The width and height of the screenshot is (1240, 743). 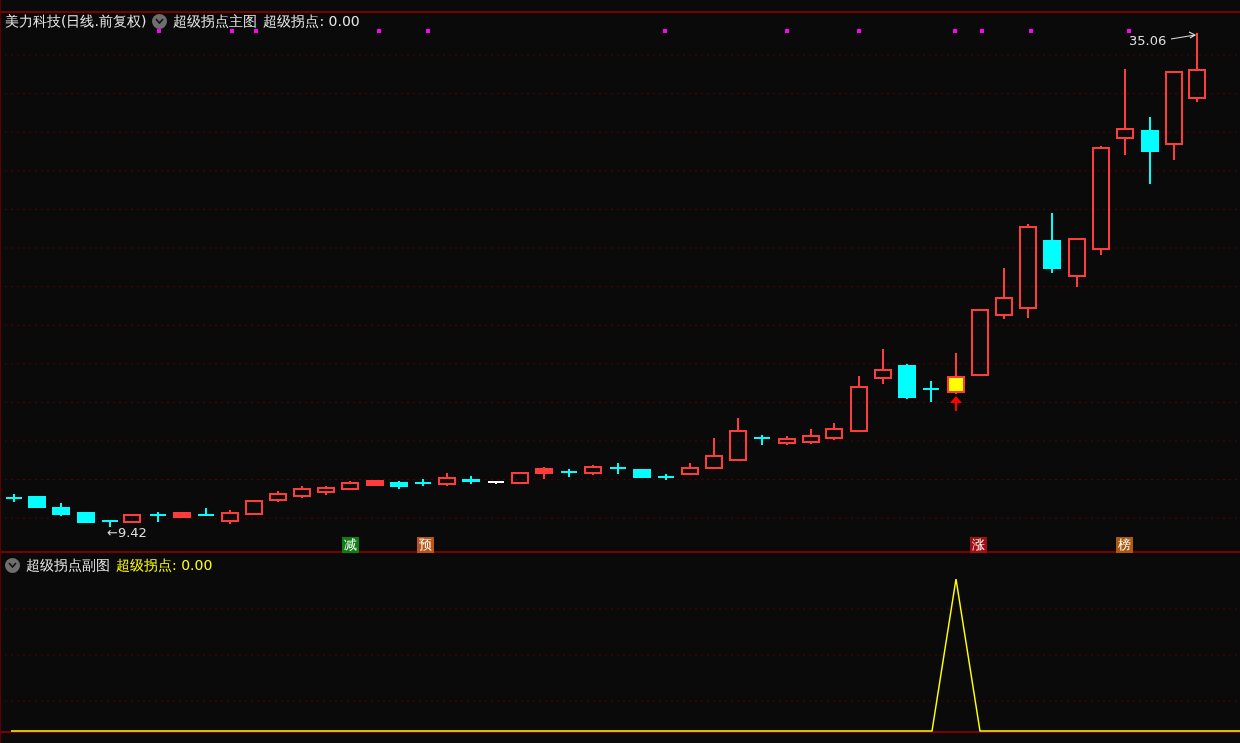 I want to click on signal-tag: 榜, so click(x=1124, y=545).